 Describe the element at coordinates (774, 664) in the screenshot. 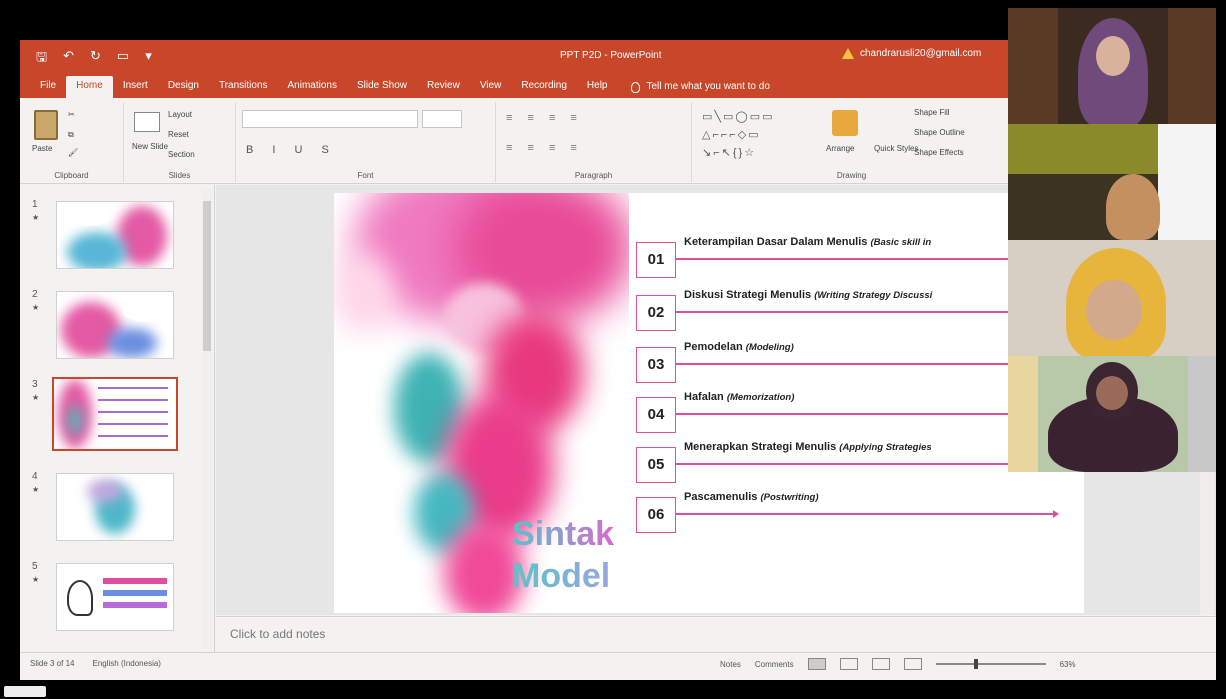

I see `comments-toggle: Comments` at that location.